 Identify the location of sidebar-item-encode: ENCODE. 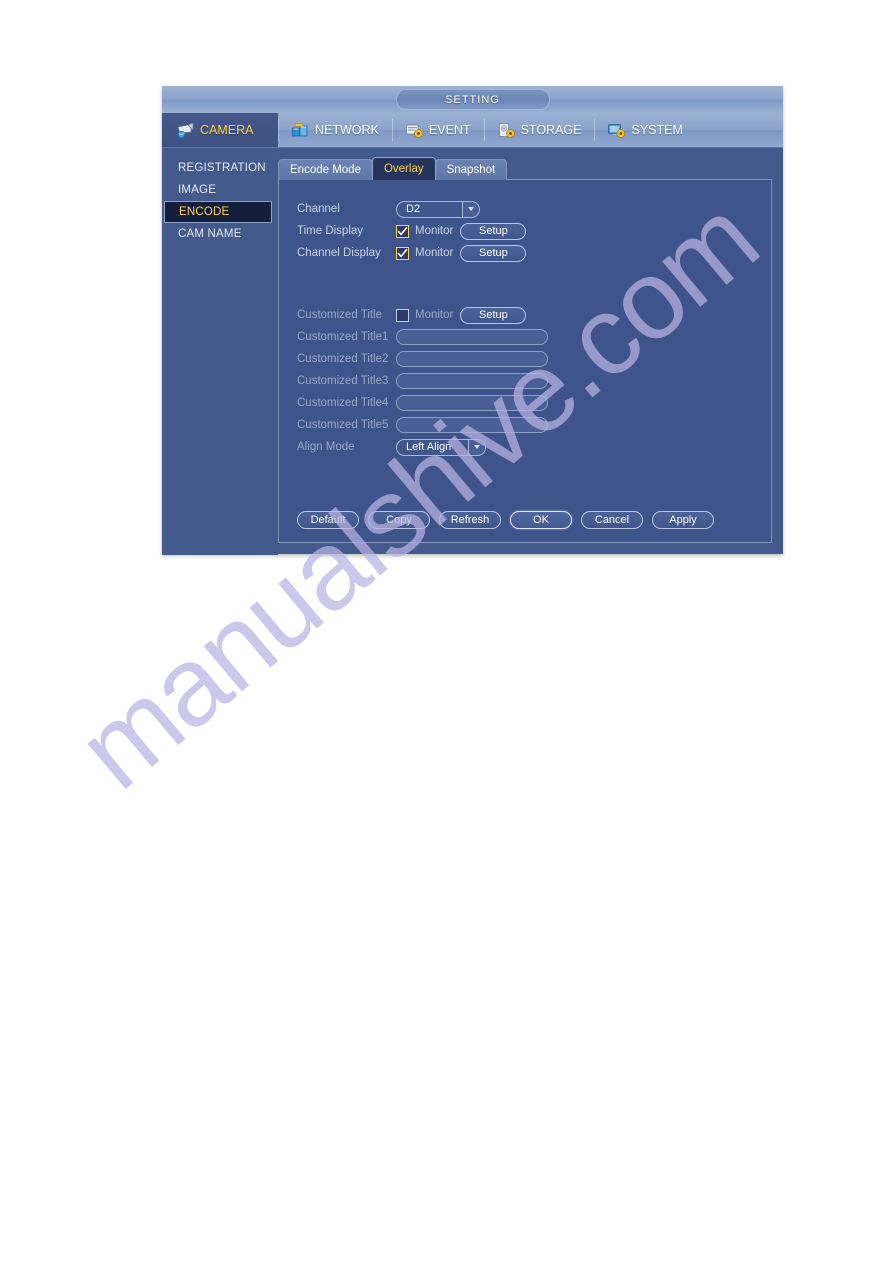
(218, 212).